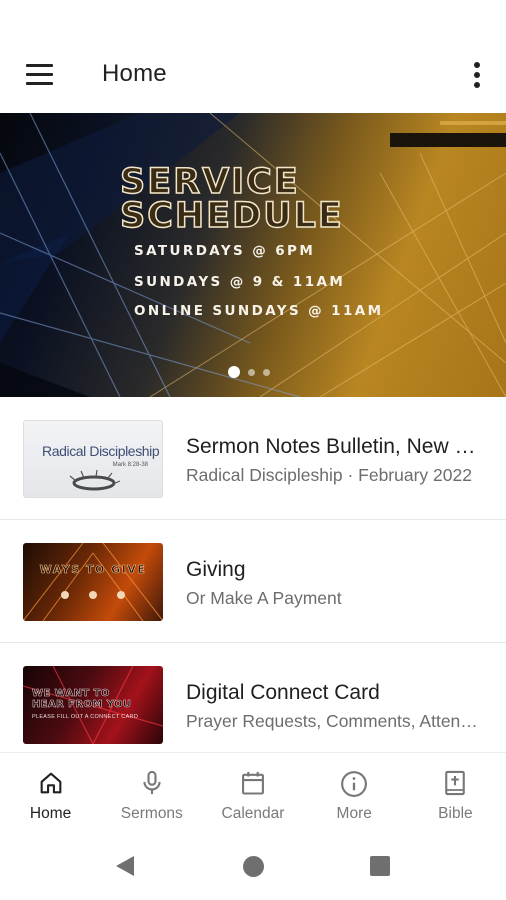  What do you see at coordinates (125, 866) in the screenshot?
I see `back-icon` at bounding box center [125, 866].